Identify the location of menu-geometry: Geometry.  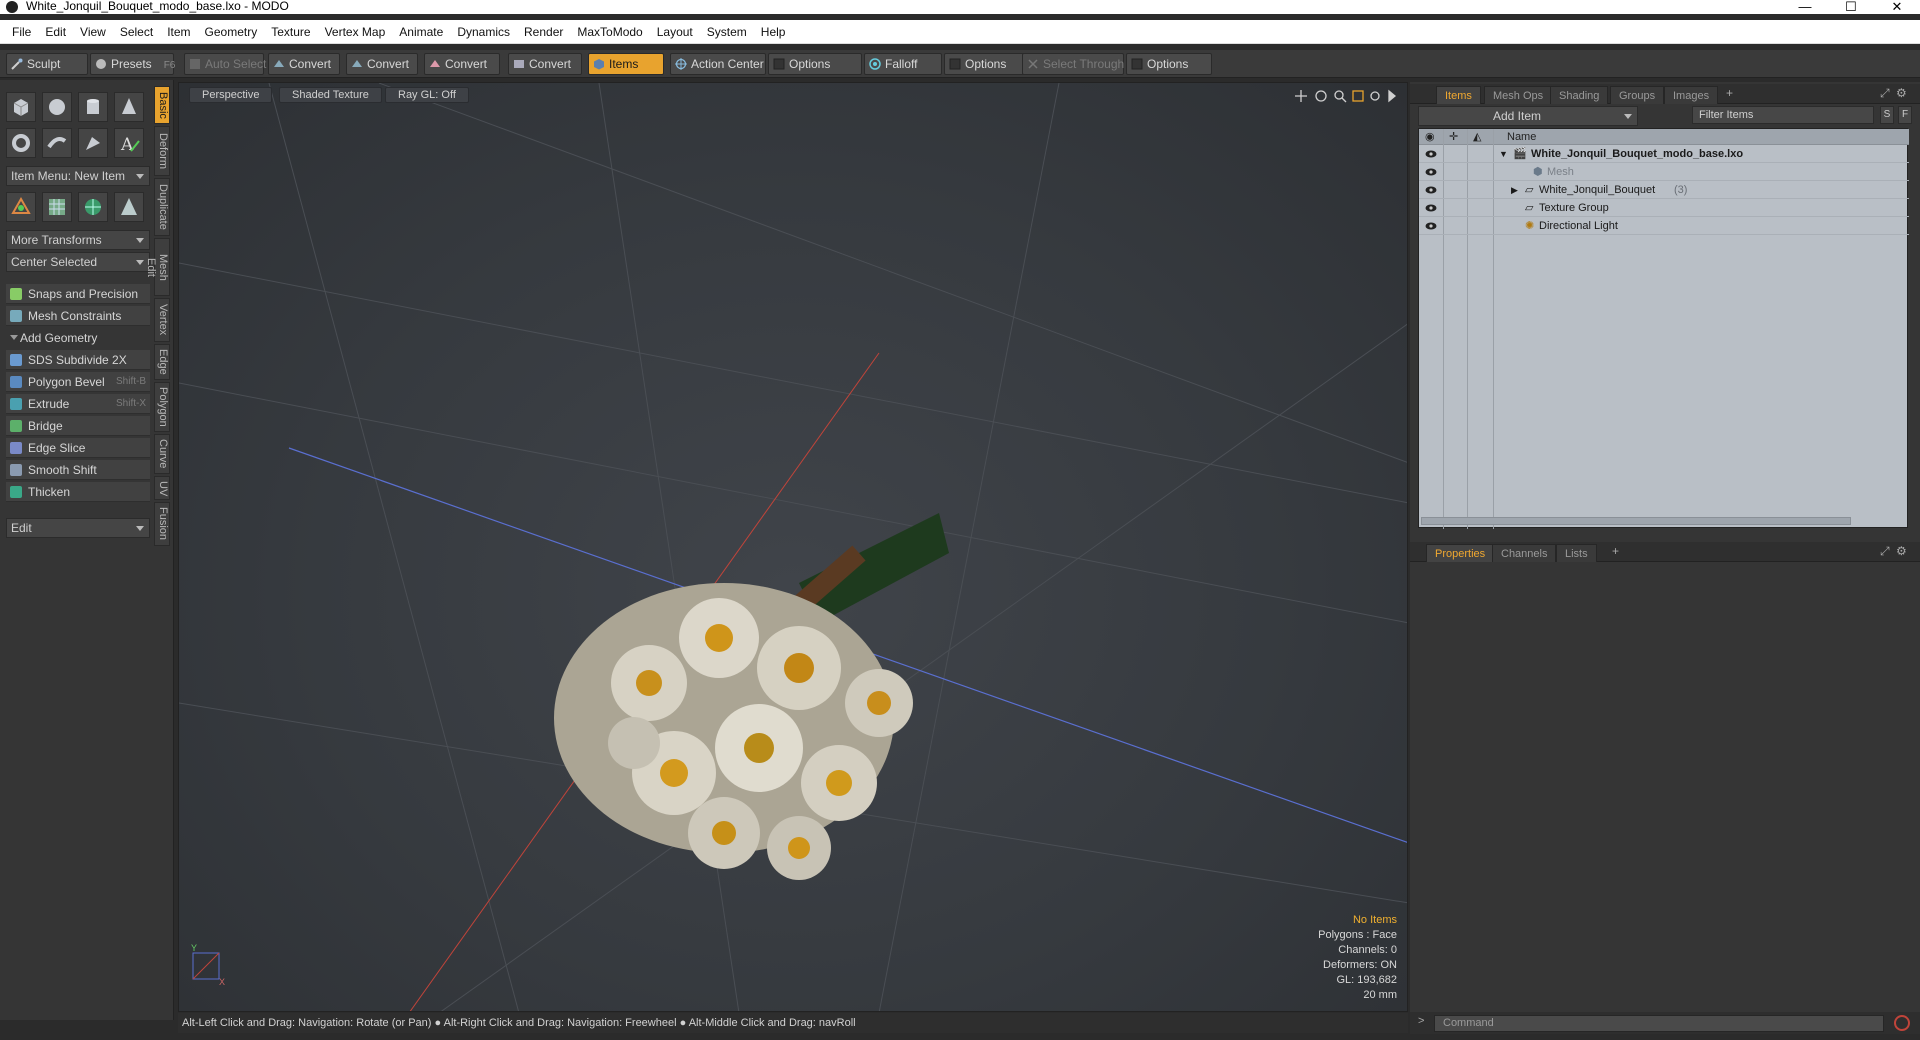
(231, 32).